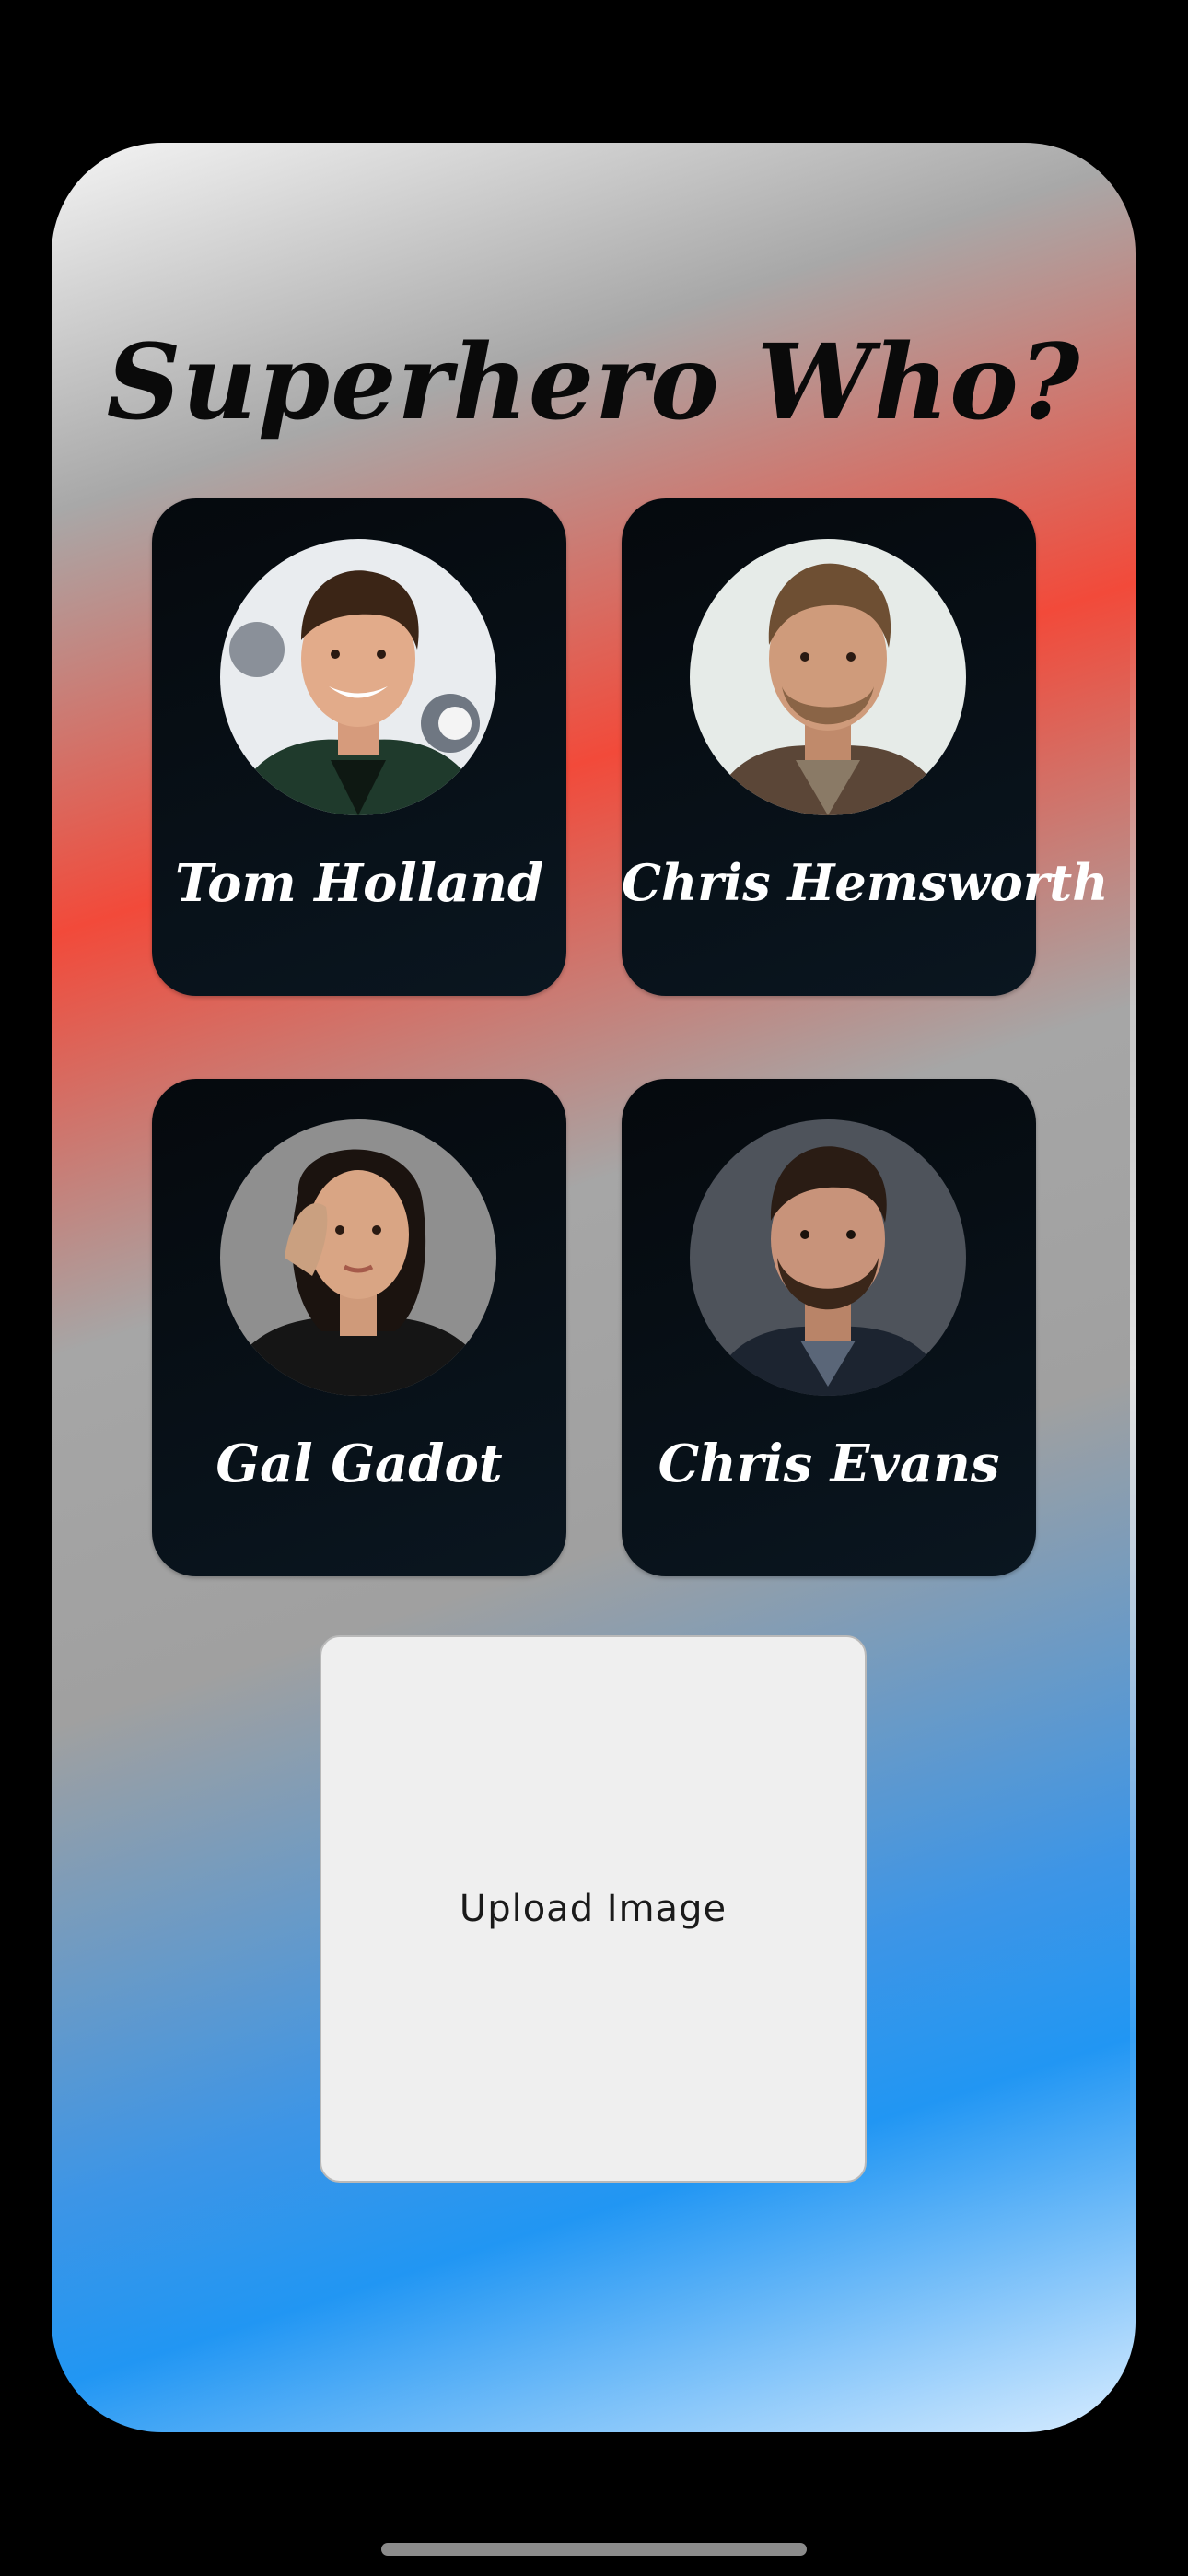 Image resolution: width=1188 pixels, height=2576 pixels. I want to click on page-title: Superhero Who?, so click(593, 382).